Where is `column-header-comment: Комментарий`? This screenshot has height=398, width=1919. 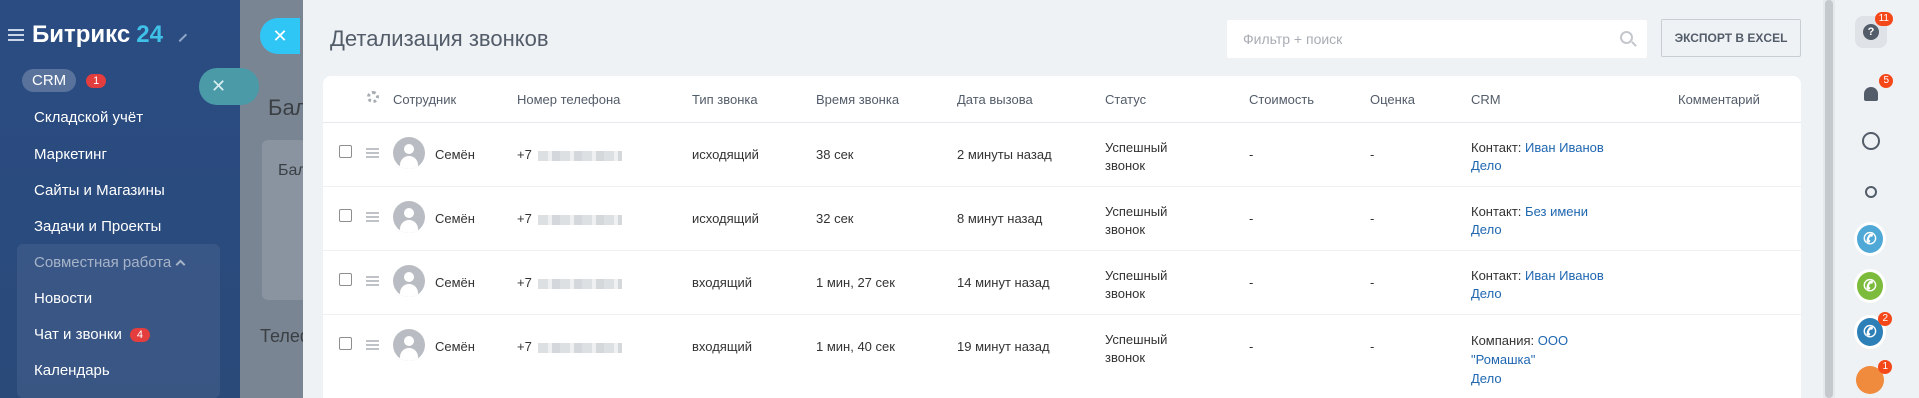 column-header-comment: Комментарий is located at coordinates (1719, 99).